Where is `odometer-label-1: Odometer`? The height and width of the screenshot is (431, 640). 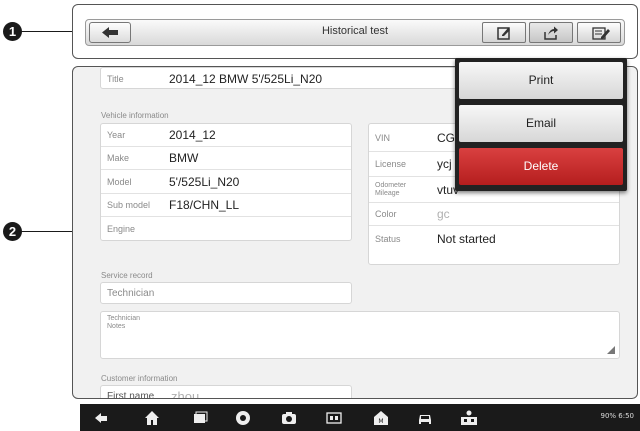 odometer-label-1: Odometer is located at coordinates (391, 185).